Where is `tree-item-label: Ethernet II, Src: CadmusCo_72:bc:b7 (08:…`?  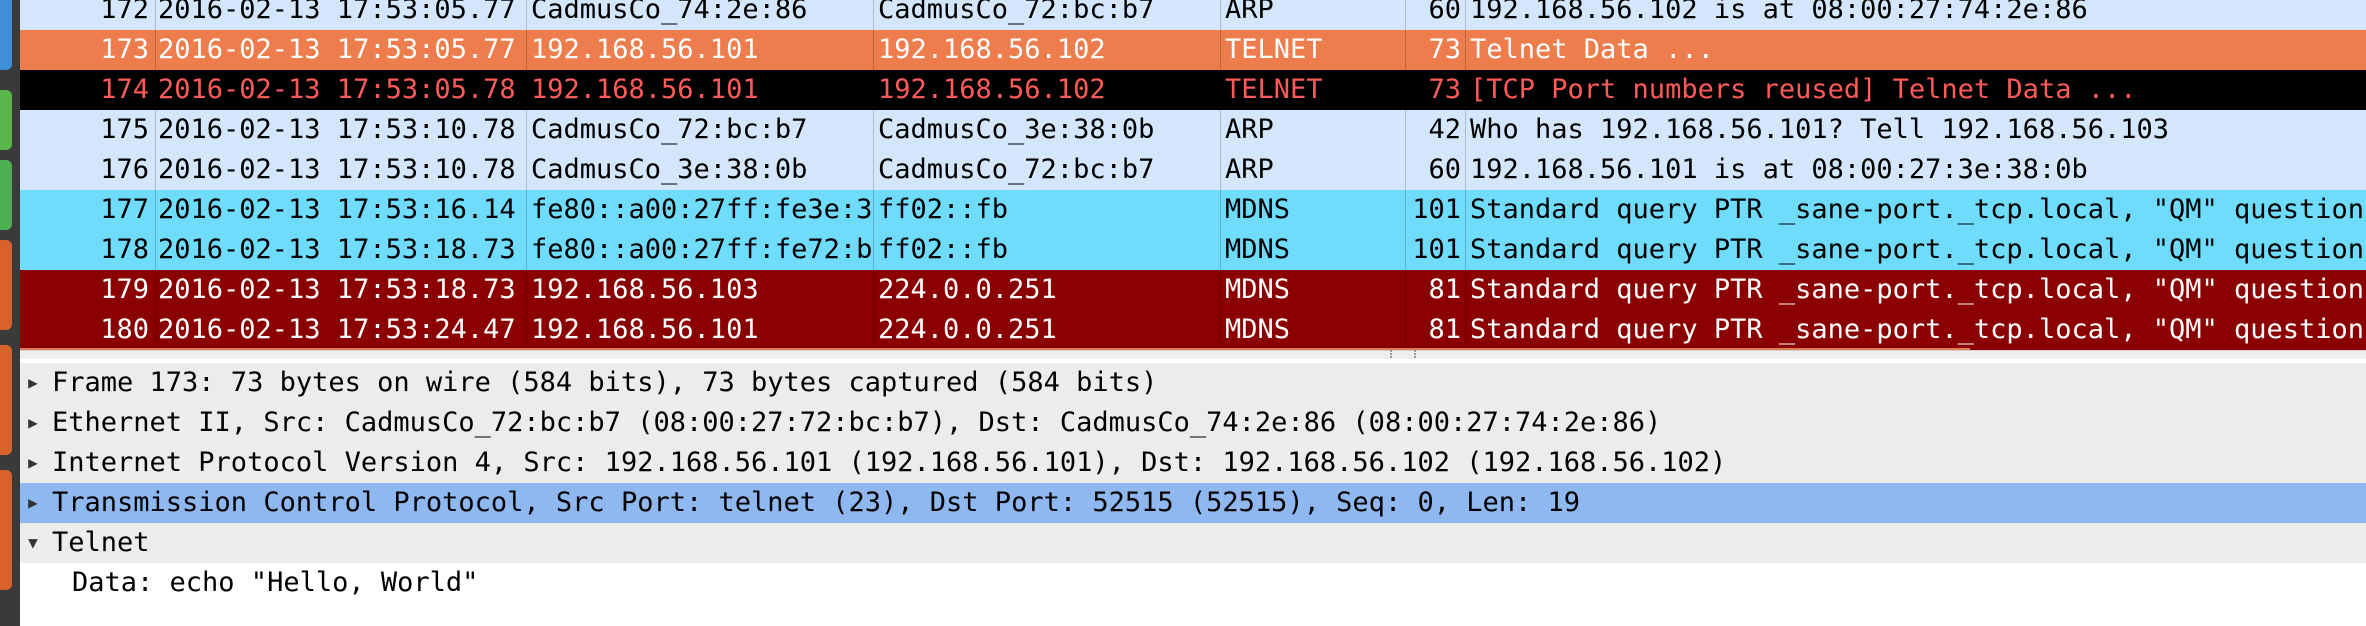
tree-item-label: Ethernet II, Src: CadmusCo_72:bc:b7 (08:… is located at coordinates (857, 422).